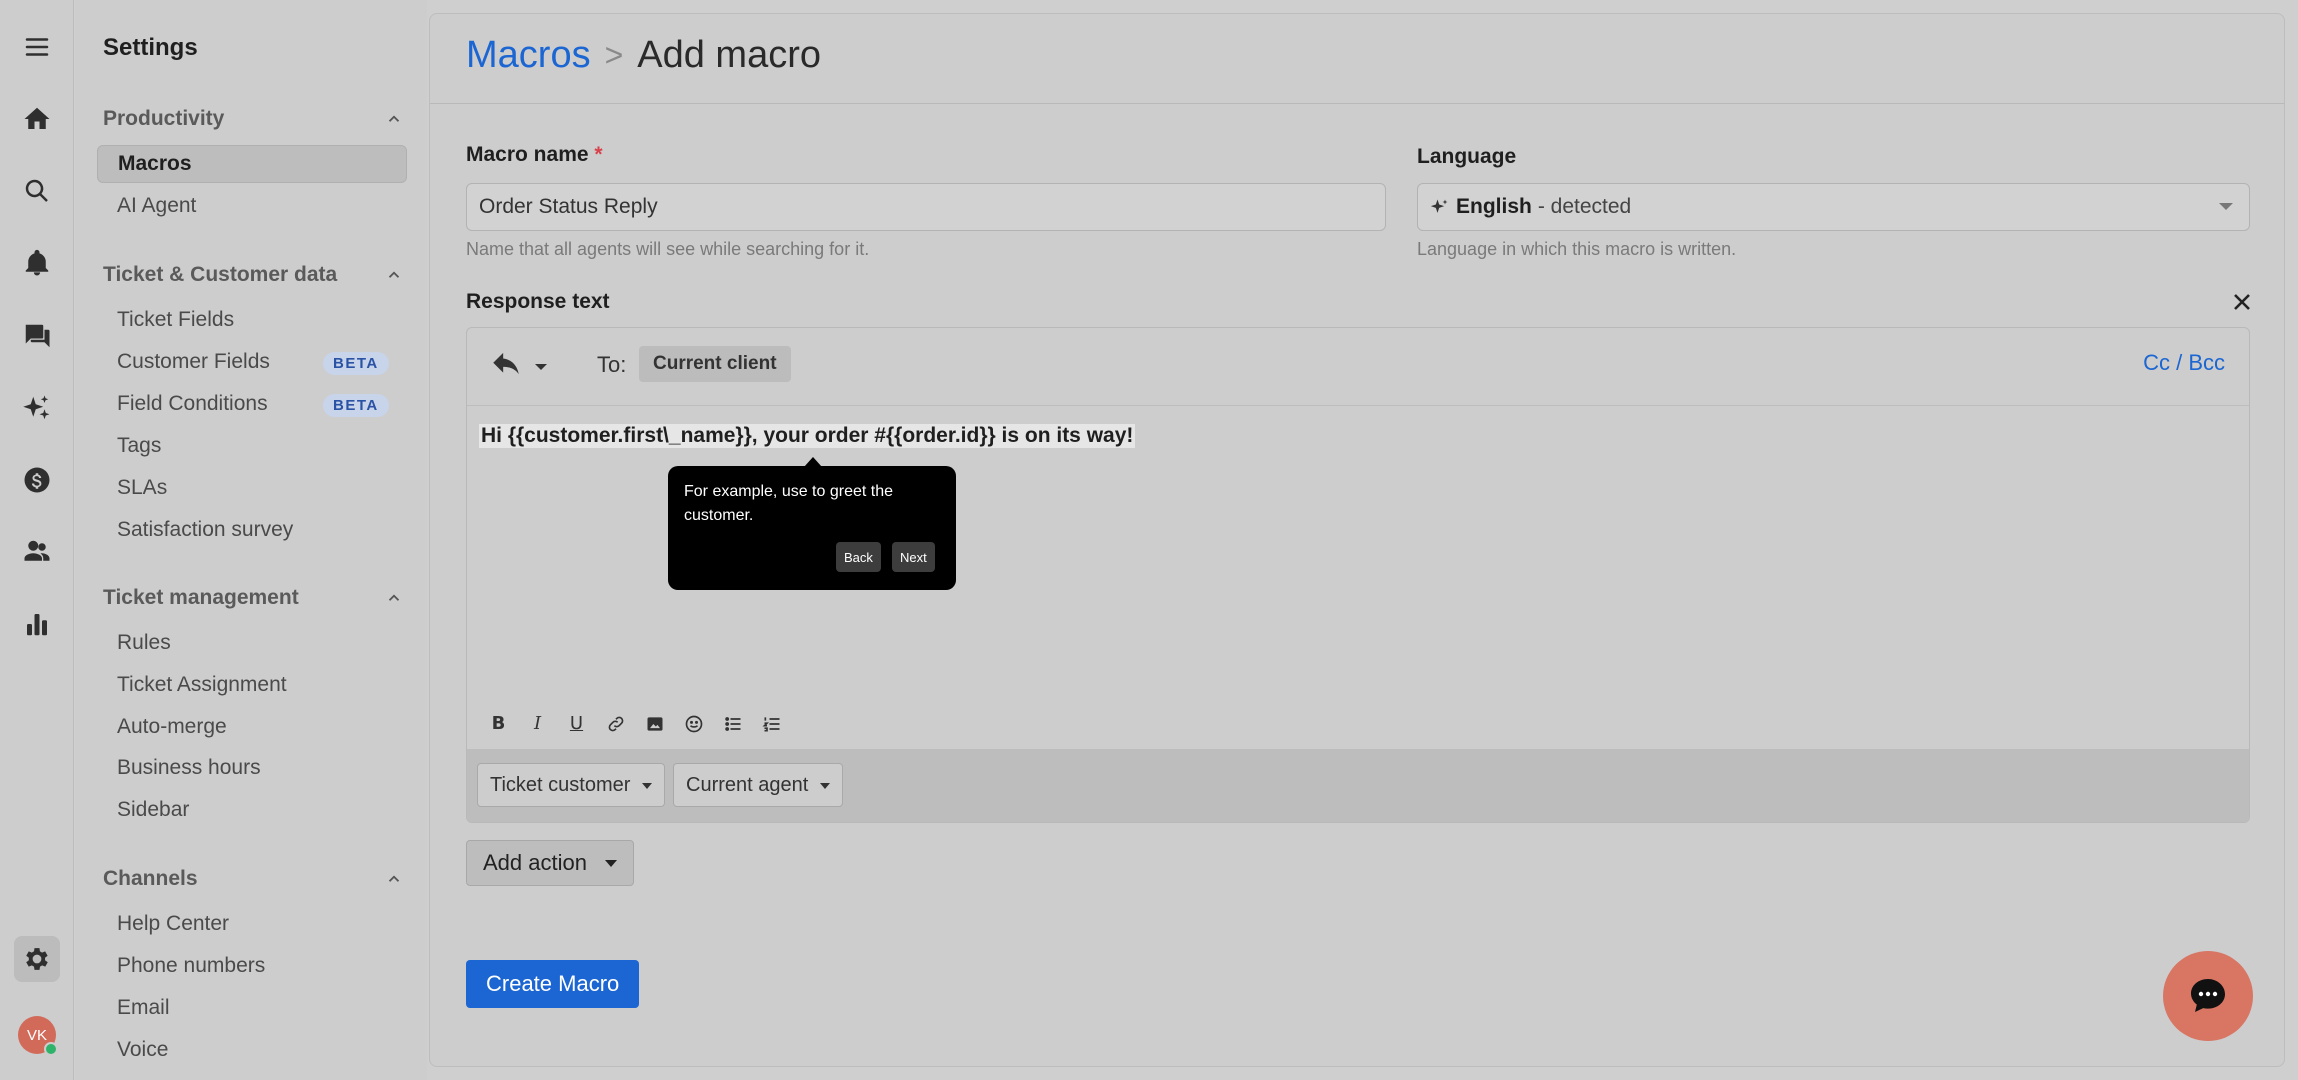 The width and height of the screenshot is (2298, 1080). What do you see at coordinates (37, 552) in the screenshot?
I see `users-icon` at bounding box center [37, 552].